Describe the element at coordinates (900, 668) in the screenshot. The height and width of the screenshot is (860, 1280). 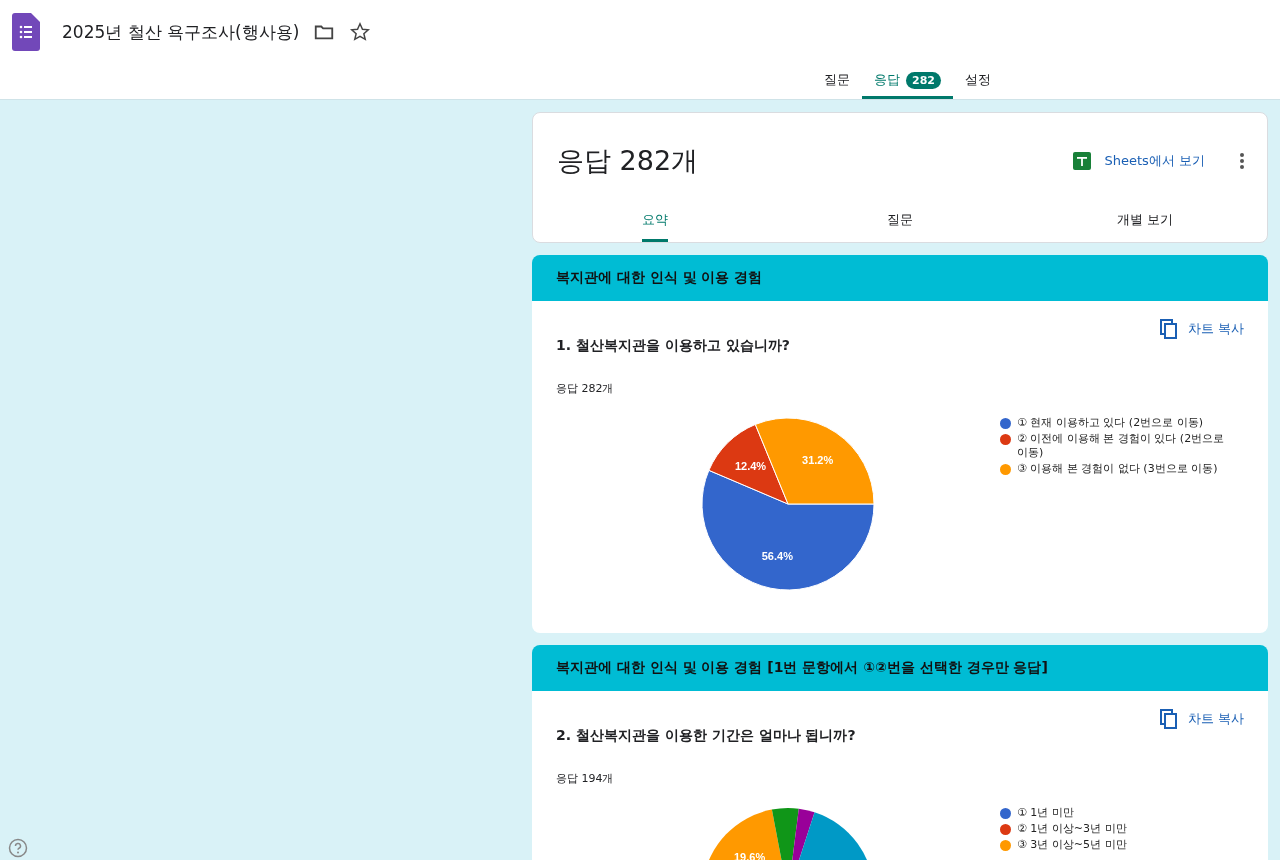
I see `section-header: 복지관에 대한 인식 및 이용 경험 [1번 문항에서 ①②번을 선택한 경우만 응답]` at that location.